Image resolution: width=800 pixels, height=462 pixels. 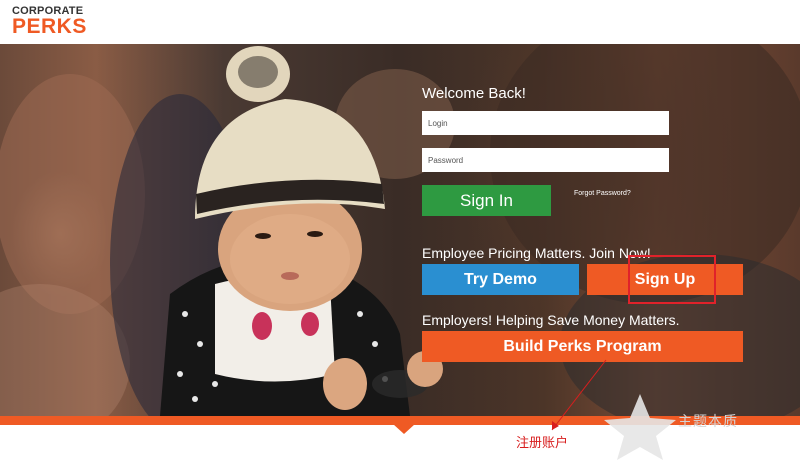 I want to click on build-perks-program-button: Build Perks Program, so click(x=582, y=346).